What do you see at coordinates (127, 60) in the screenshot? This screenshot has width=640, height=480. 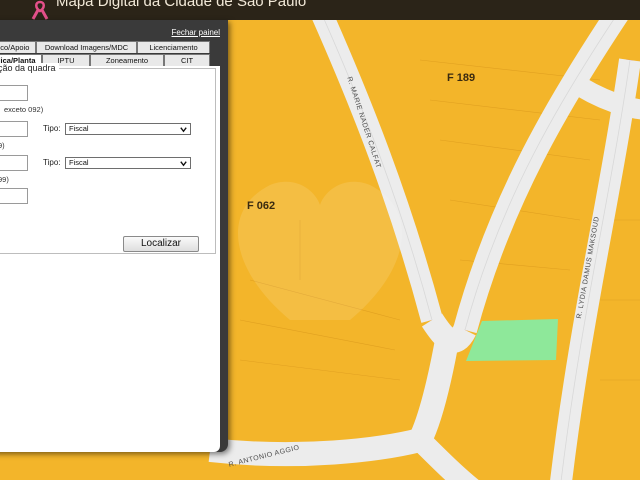 I see `tab-zoneamento: Zoneamento` at bounding box center [127, 60].